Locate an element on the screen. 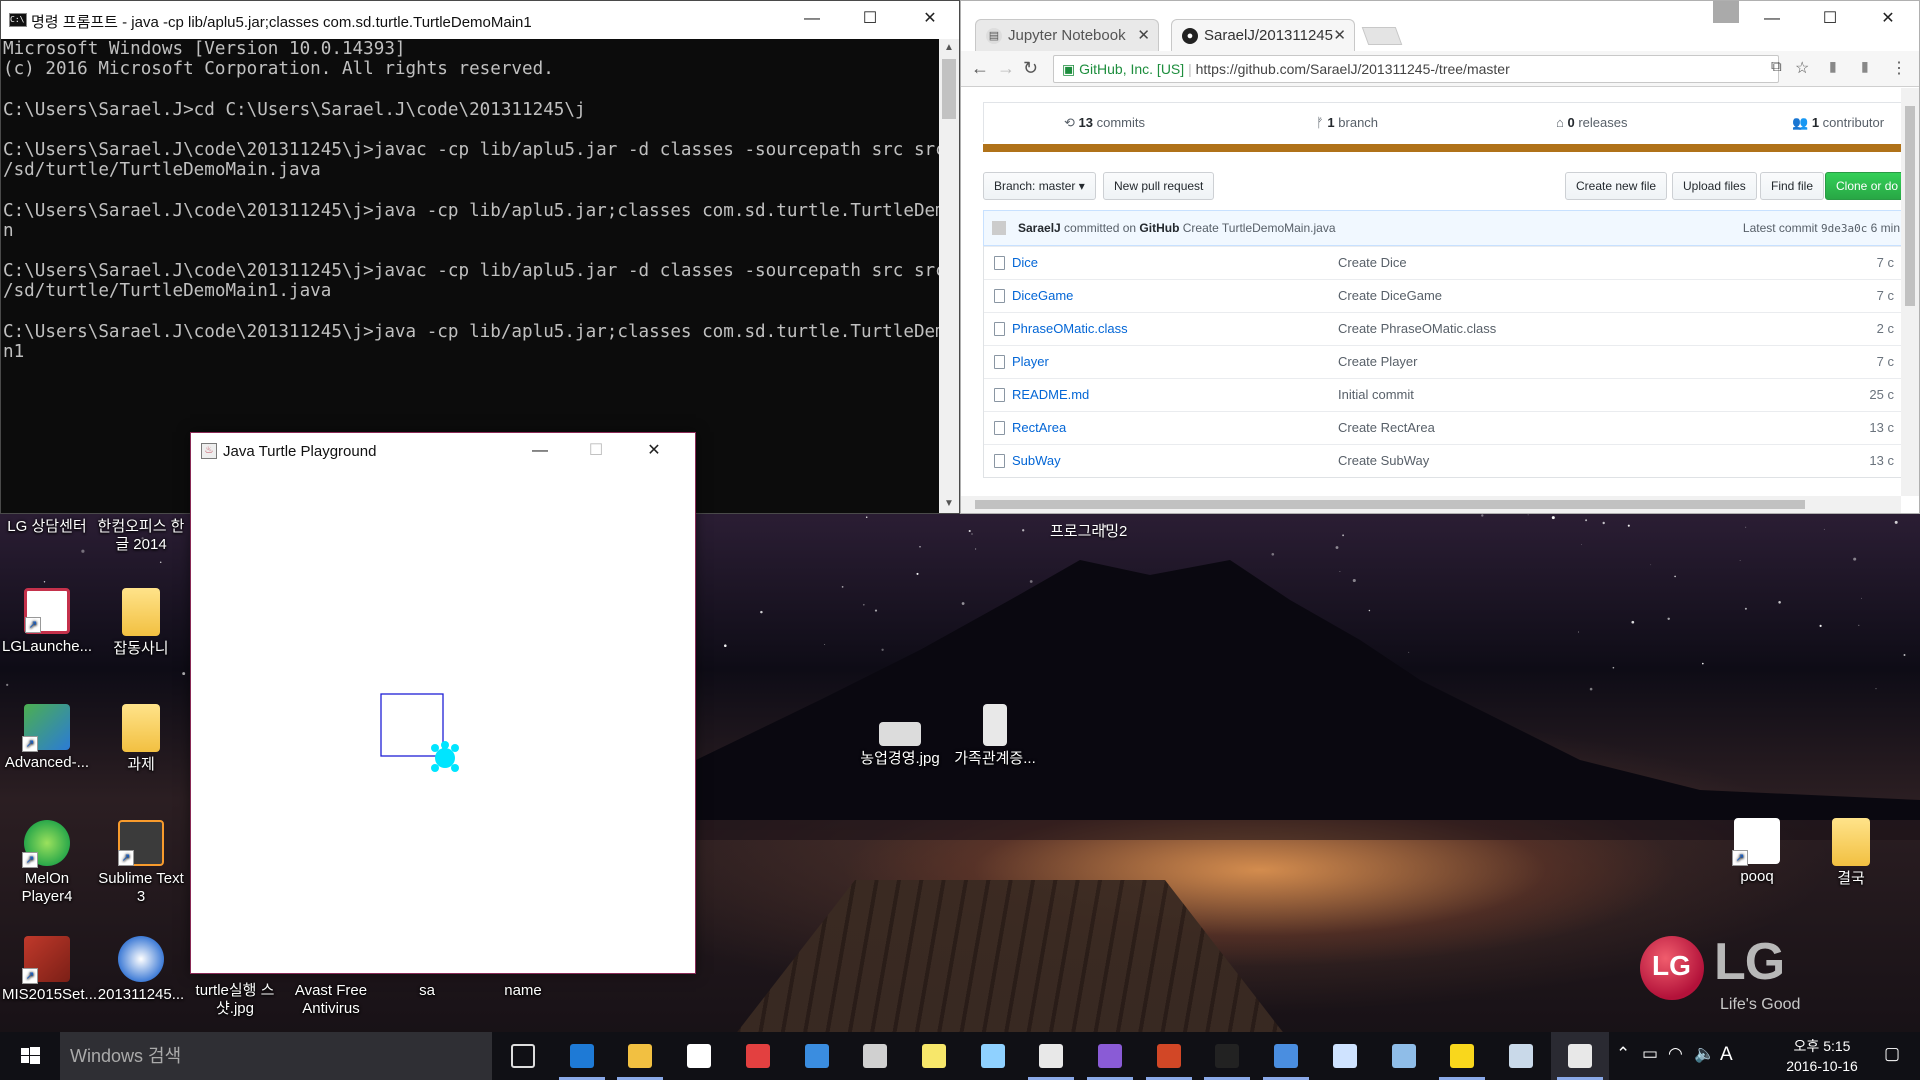 Image resolution: width=1920 pixels, height=1080 pixels. scroll-up-icon: ▲ is located at coordinates (949, 48).